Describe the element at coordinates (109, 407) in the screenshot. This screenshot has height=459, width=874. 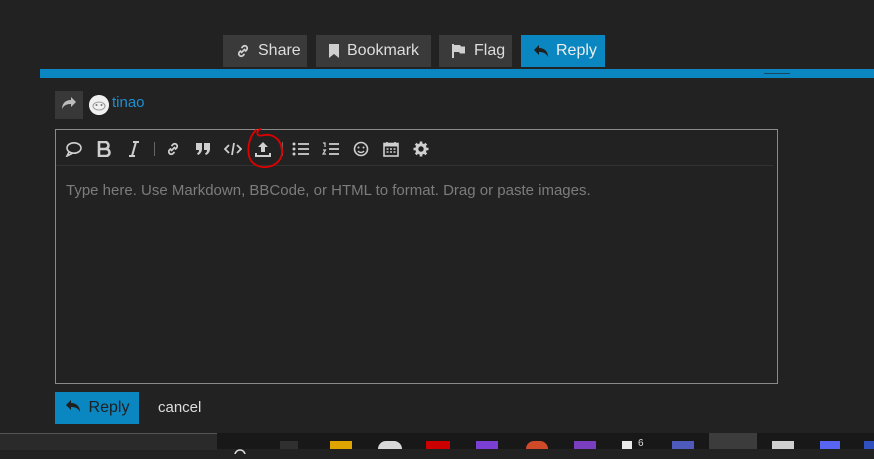
I see `reply-button-label: Reply` at that location.